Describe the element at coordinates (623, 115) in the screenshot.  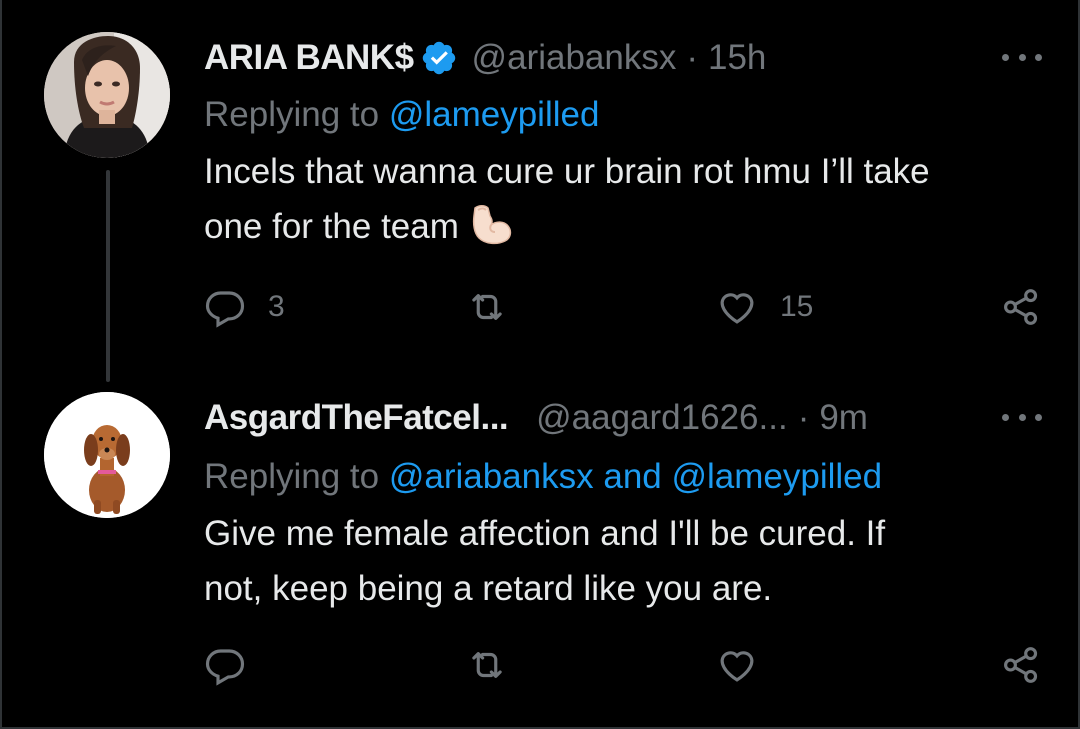
I see `replying-to: Replying to @lameypilled` at that location.